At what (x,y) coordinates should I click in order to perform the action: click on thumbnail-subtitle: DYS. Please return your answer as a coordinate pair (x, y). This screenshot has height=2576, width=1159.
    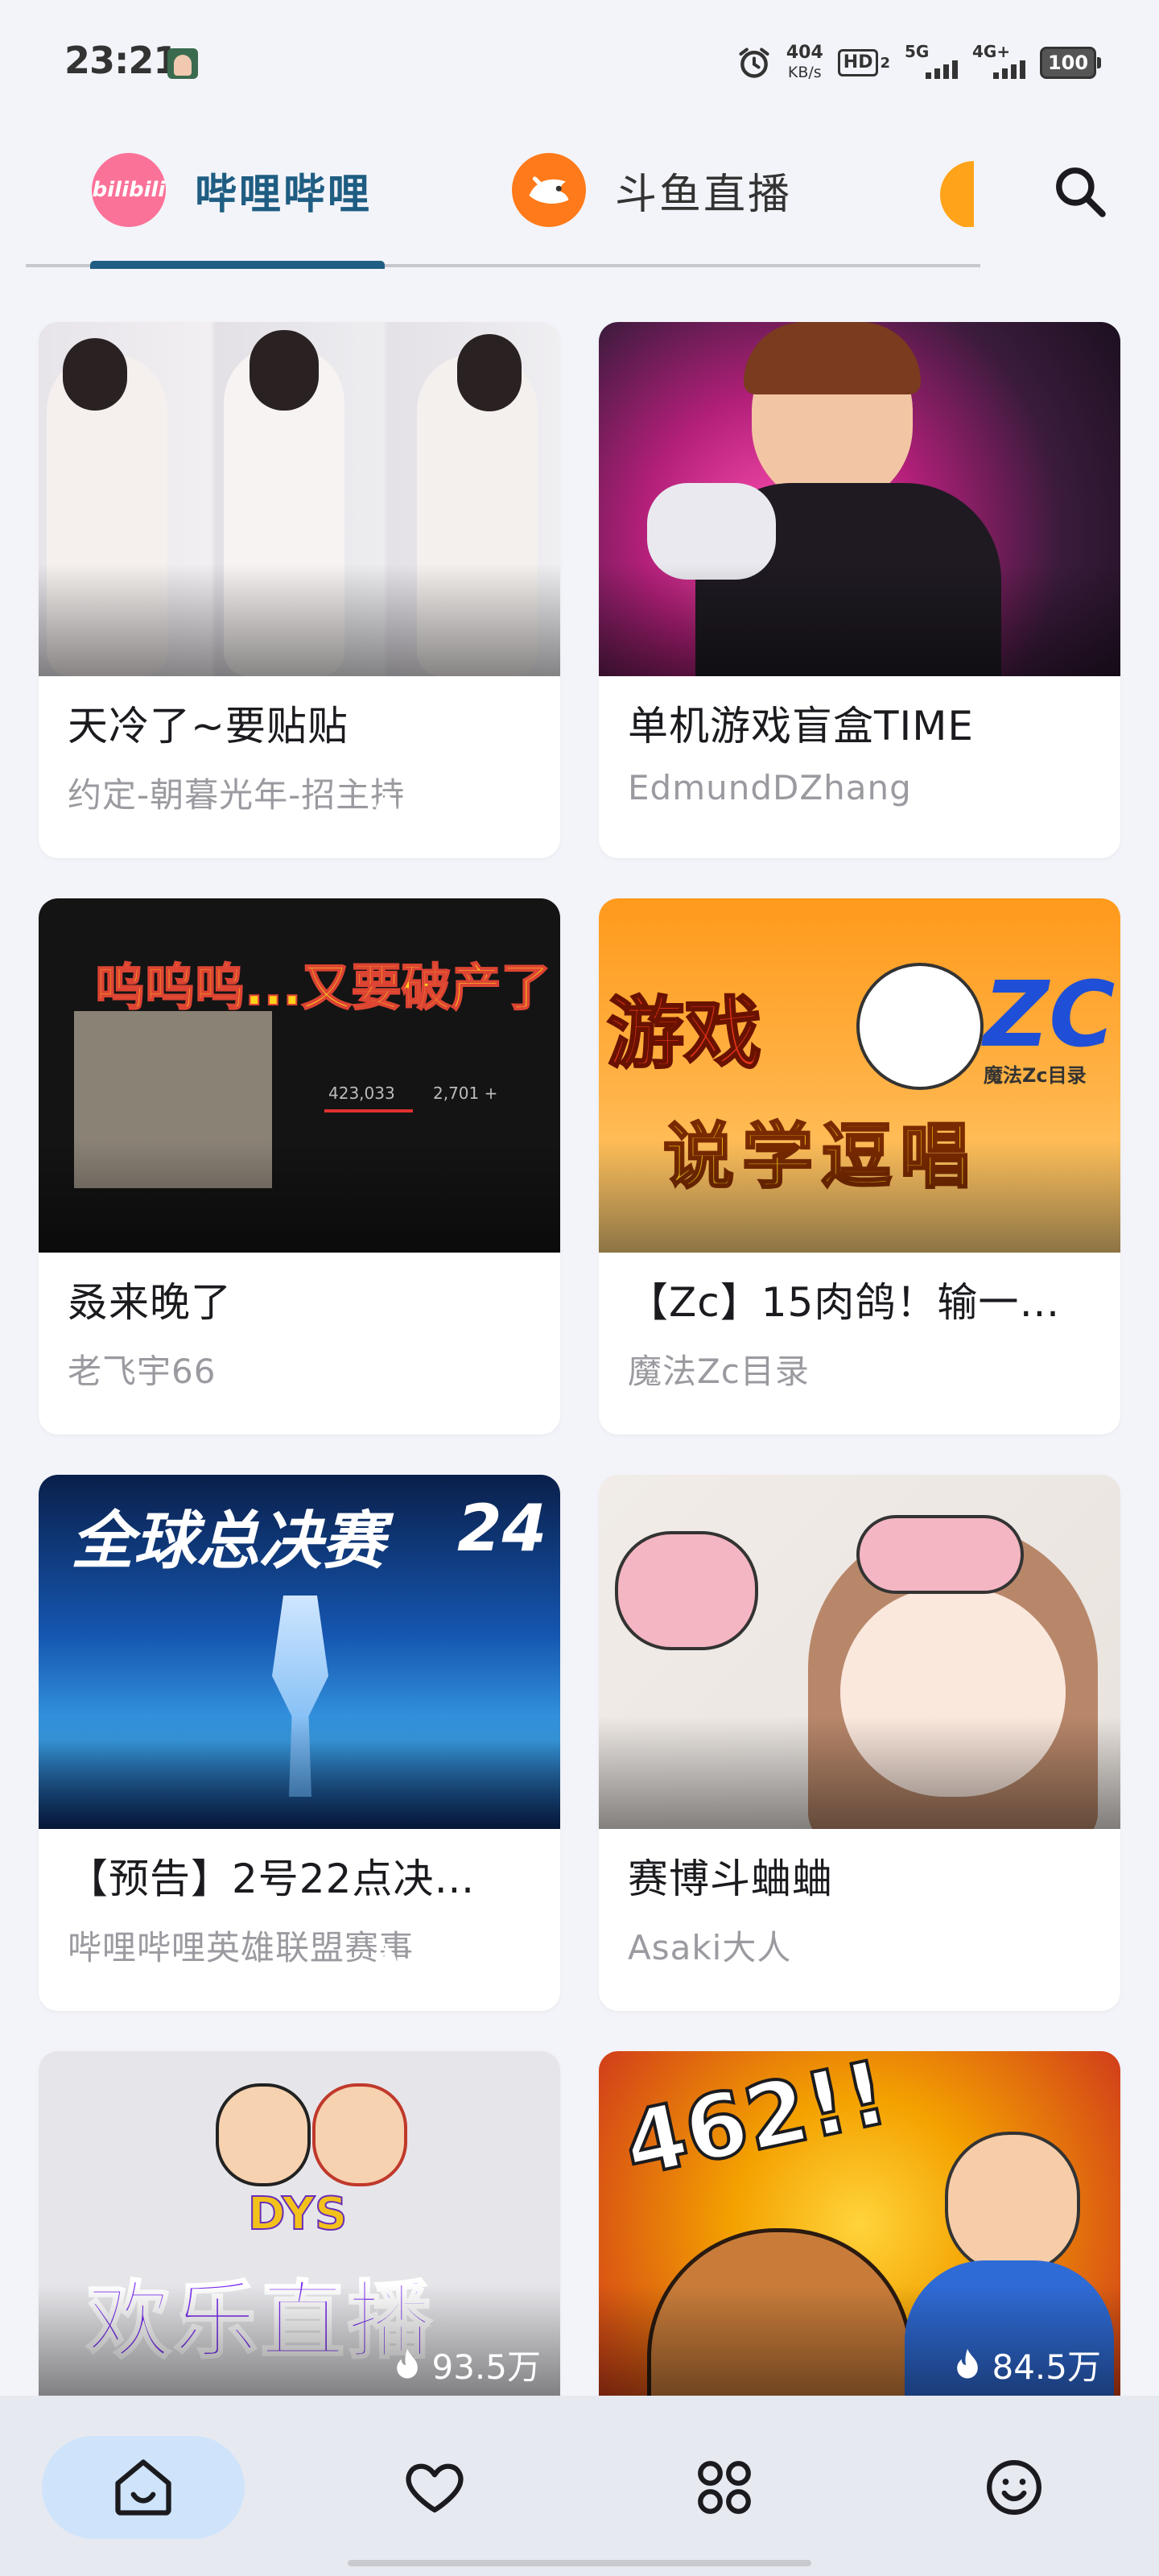
    Looking at the image, I should click on (297, 2214).